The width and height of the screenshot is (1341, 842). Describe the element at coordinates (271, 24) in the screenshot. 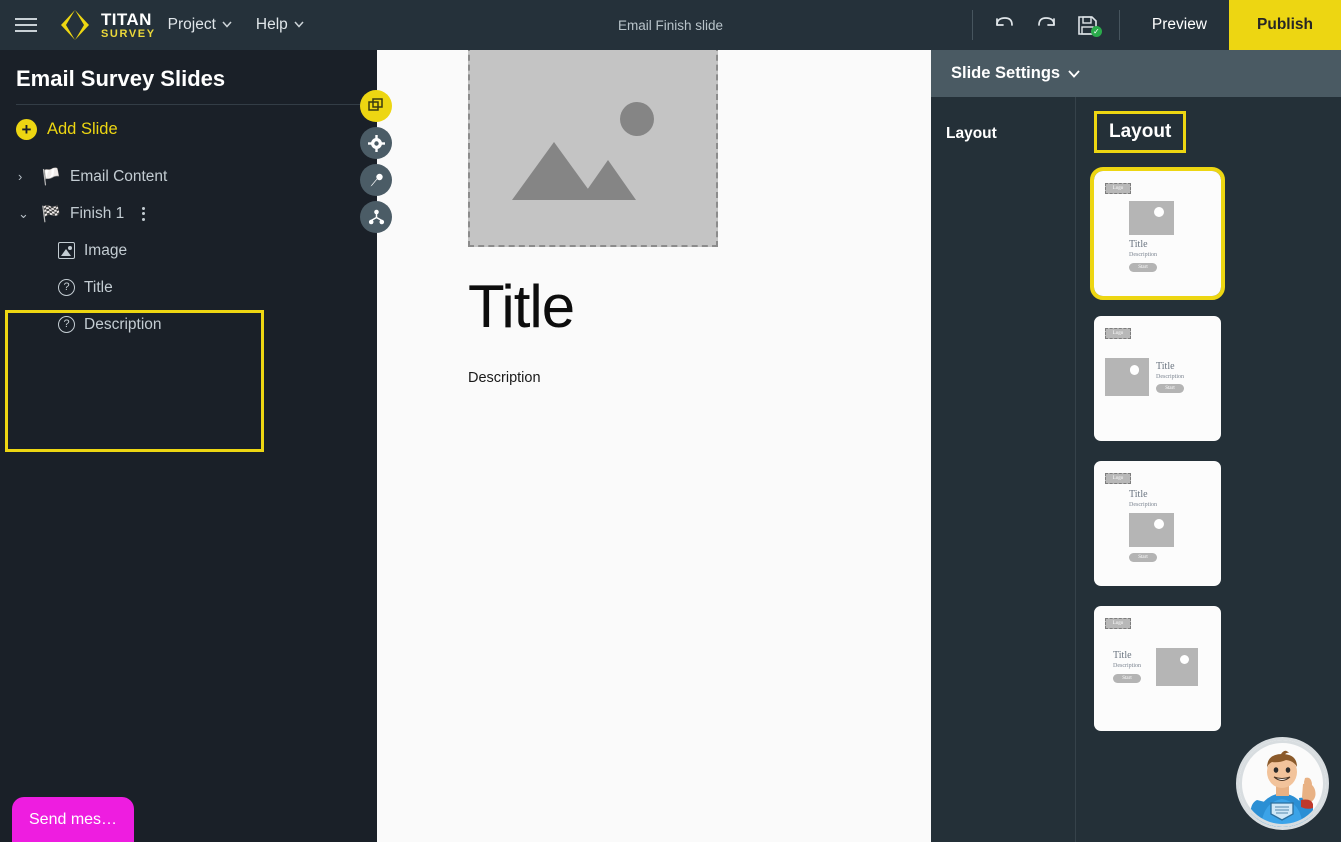

I see `menu-help-label: Help` at that location.